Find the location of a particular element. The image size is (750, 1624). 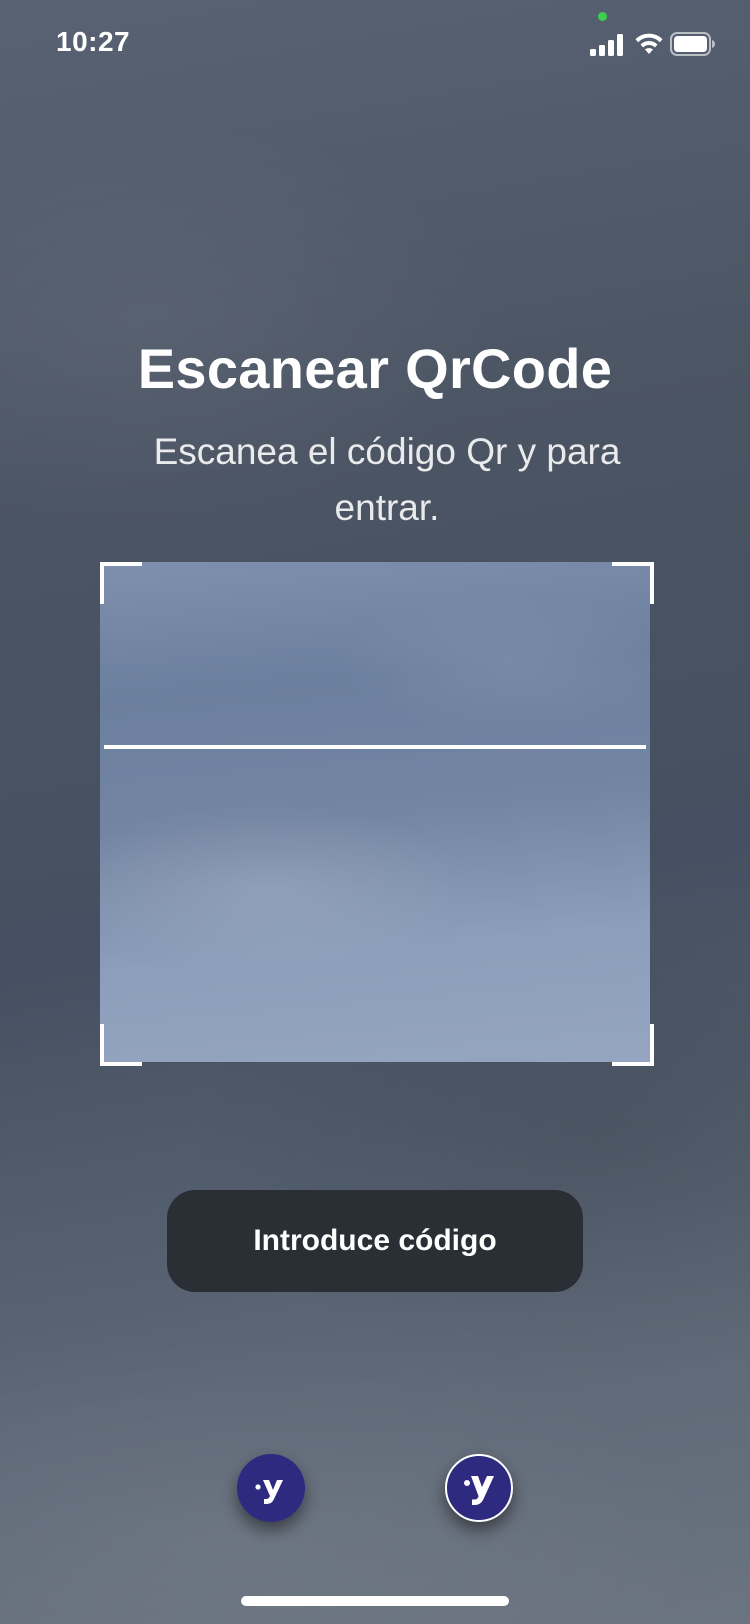

app-logo-glyph-icon is located at coordinates (269, 1492).